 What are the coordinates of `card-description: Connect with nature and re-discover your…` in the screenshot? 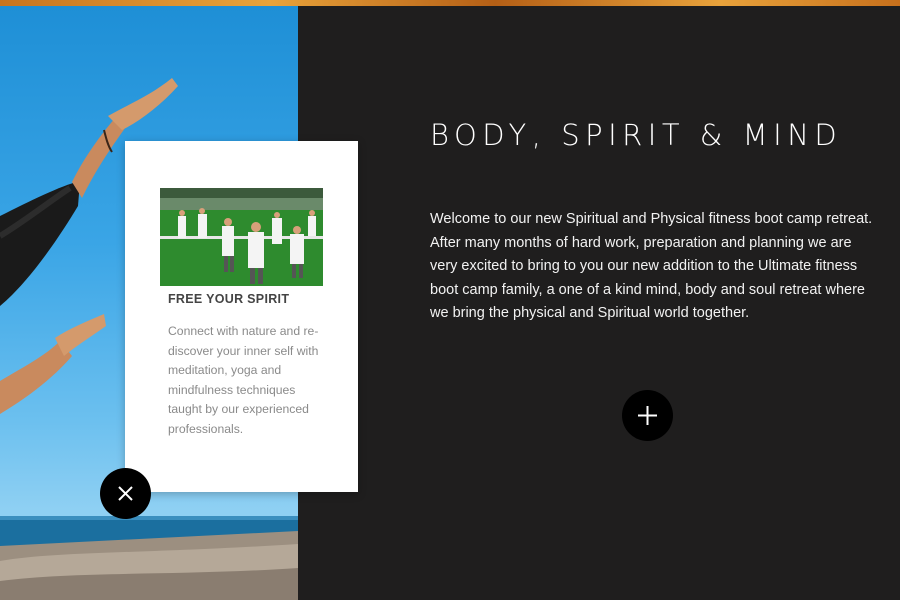 It's located at (243, 380).